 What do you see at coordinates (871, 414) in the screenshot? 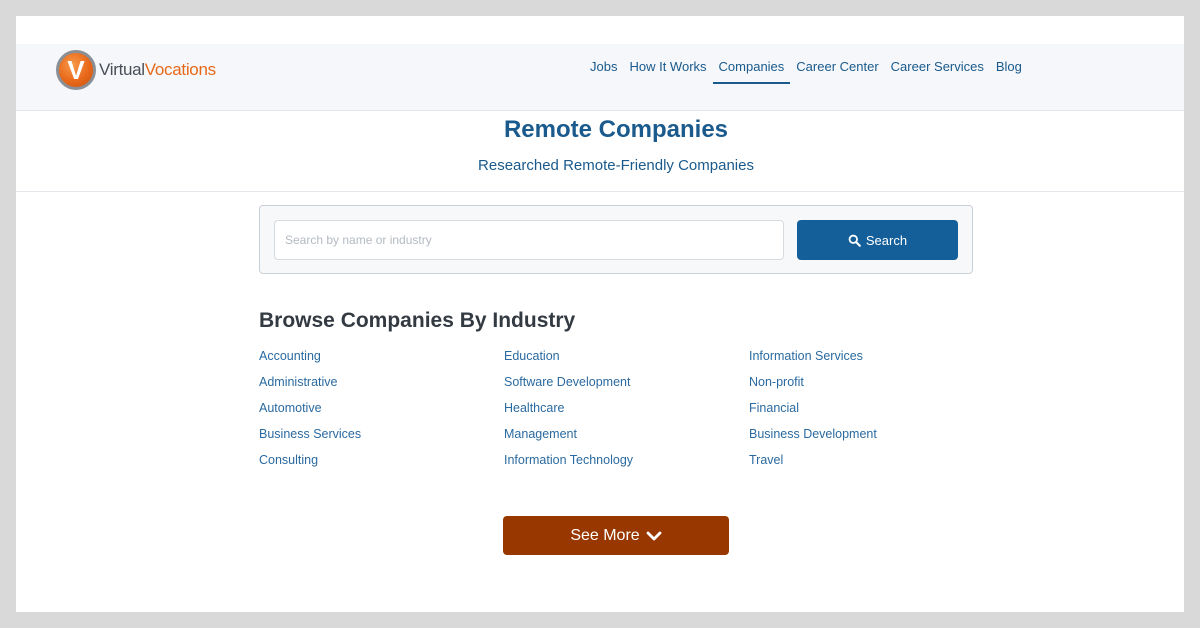
I see `industry-link-financial: Financial` at bounding box center [871, 414].